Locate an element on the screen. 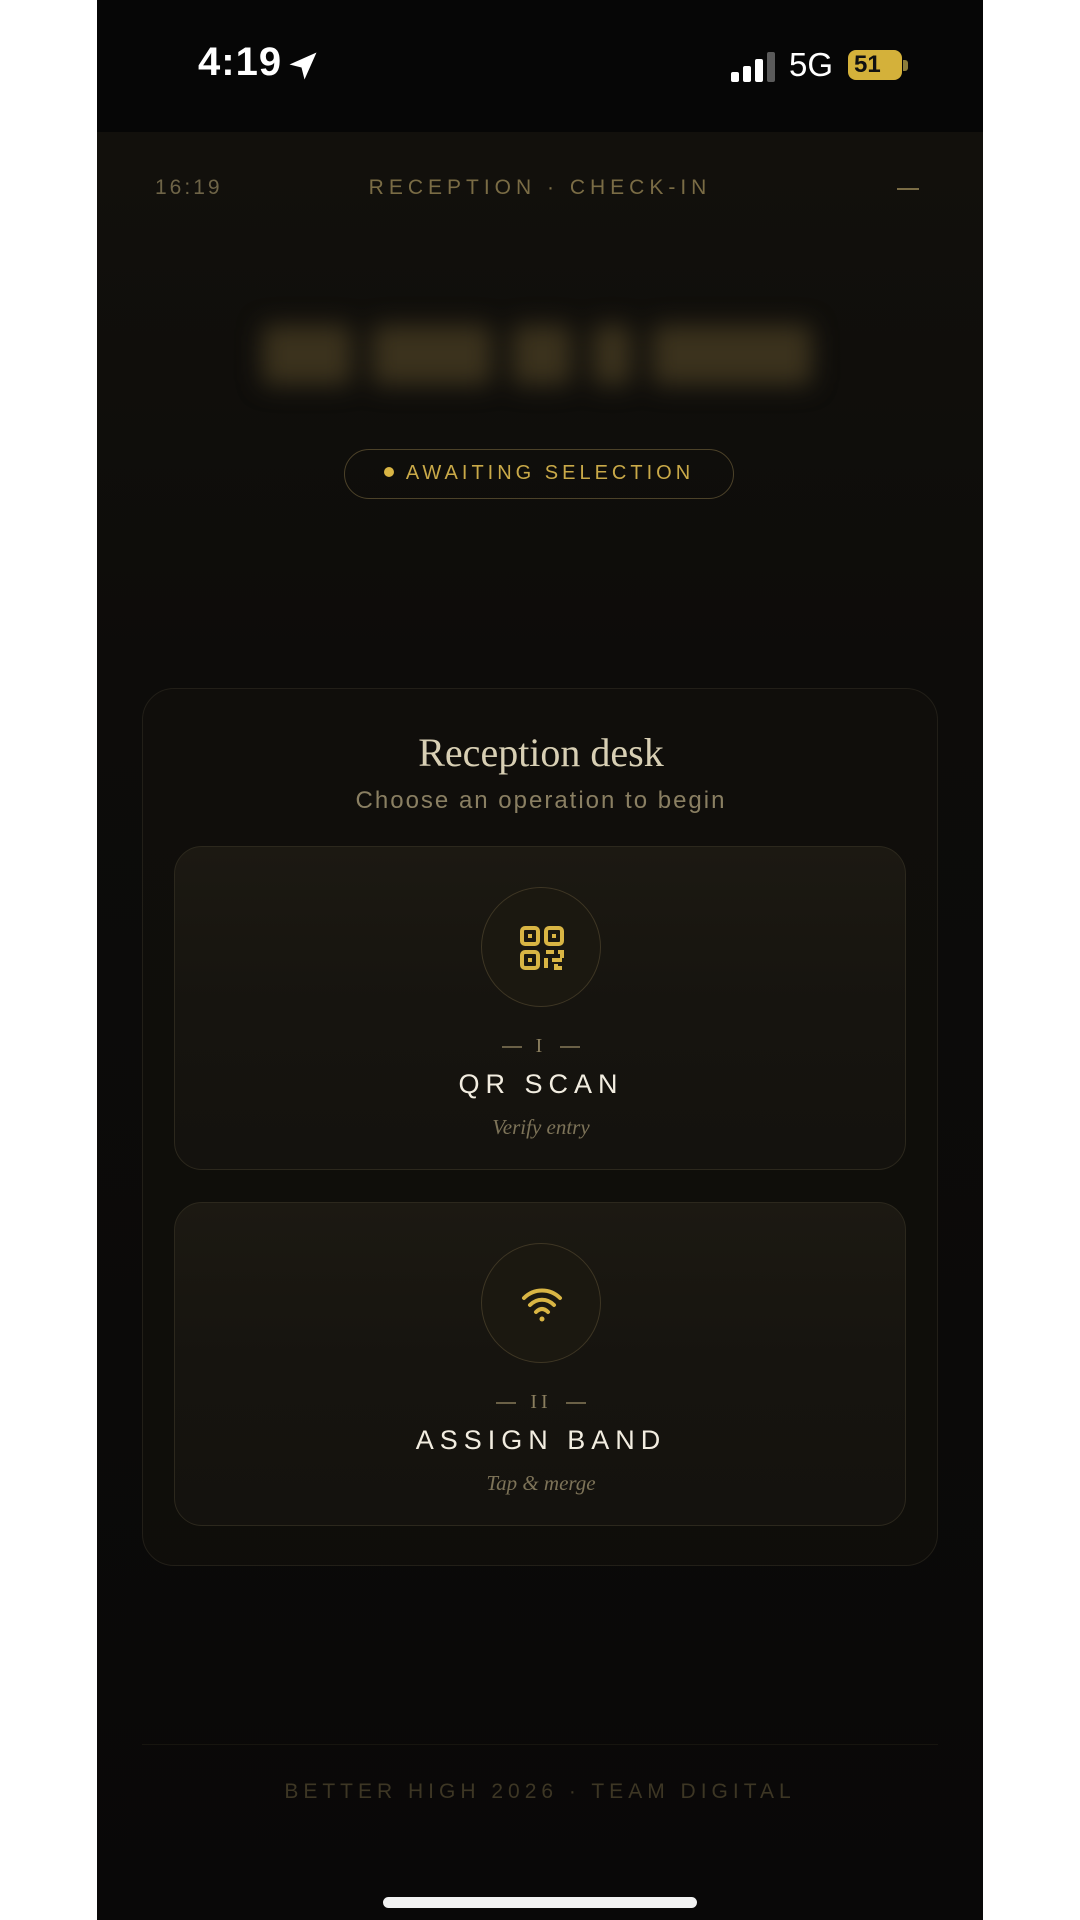 The image size is (1080, 1920). home-indicator is located at coordinates (540, 1902).